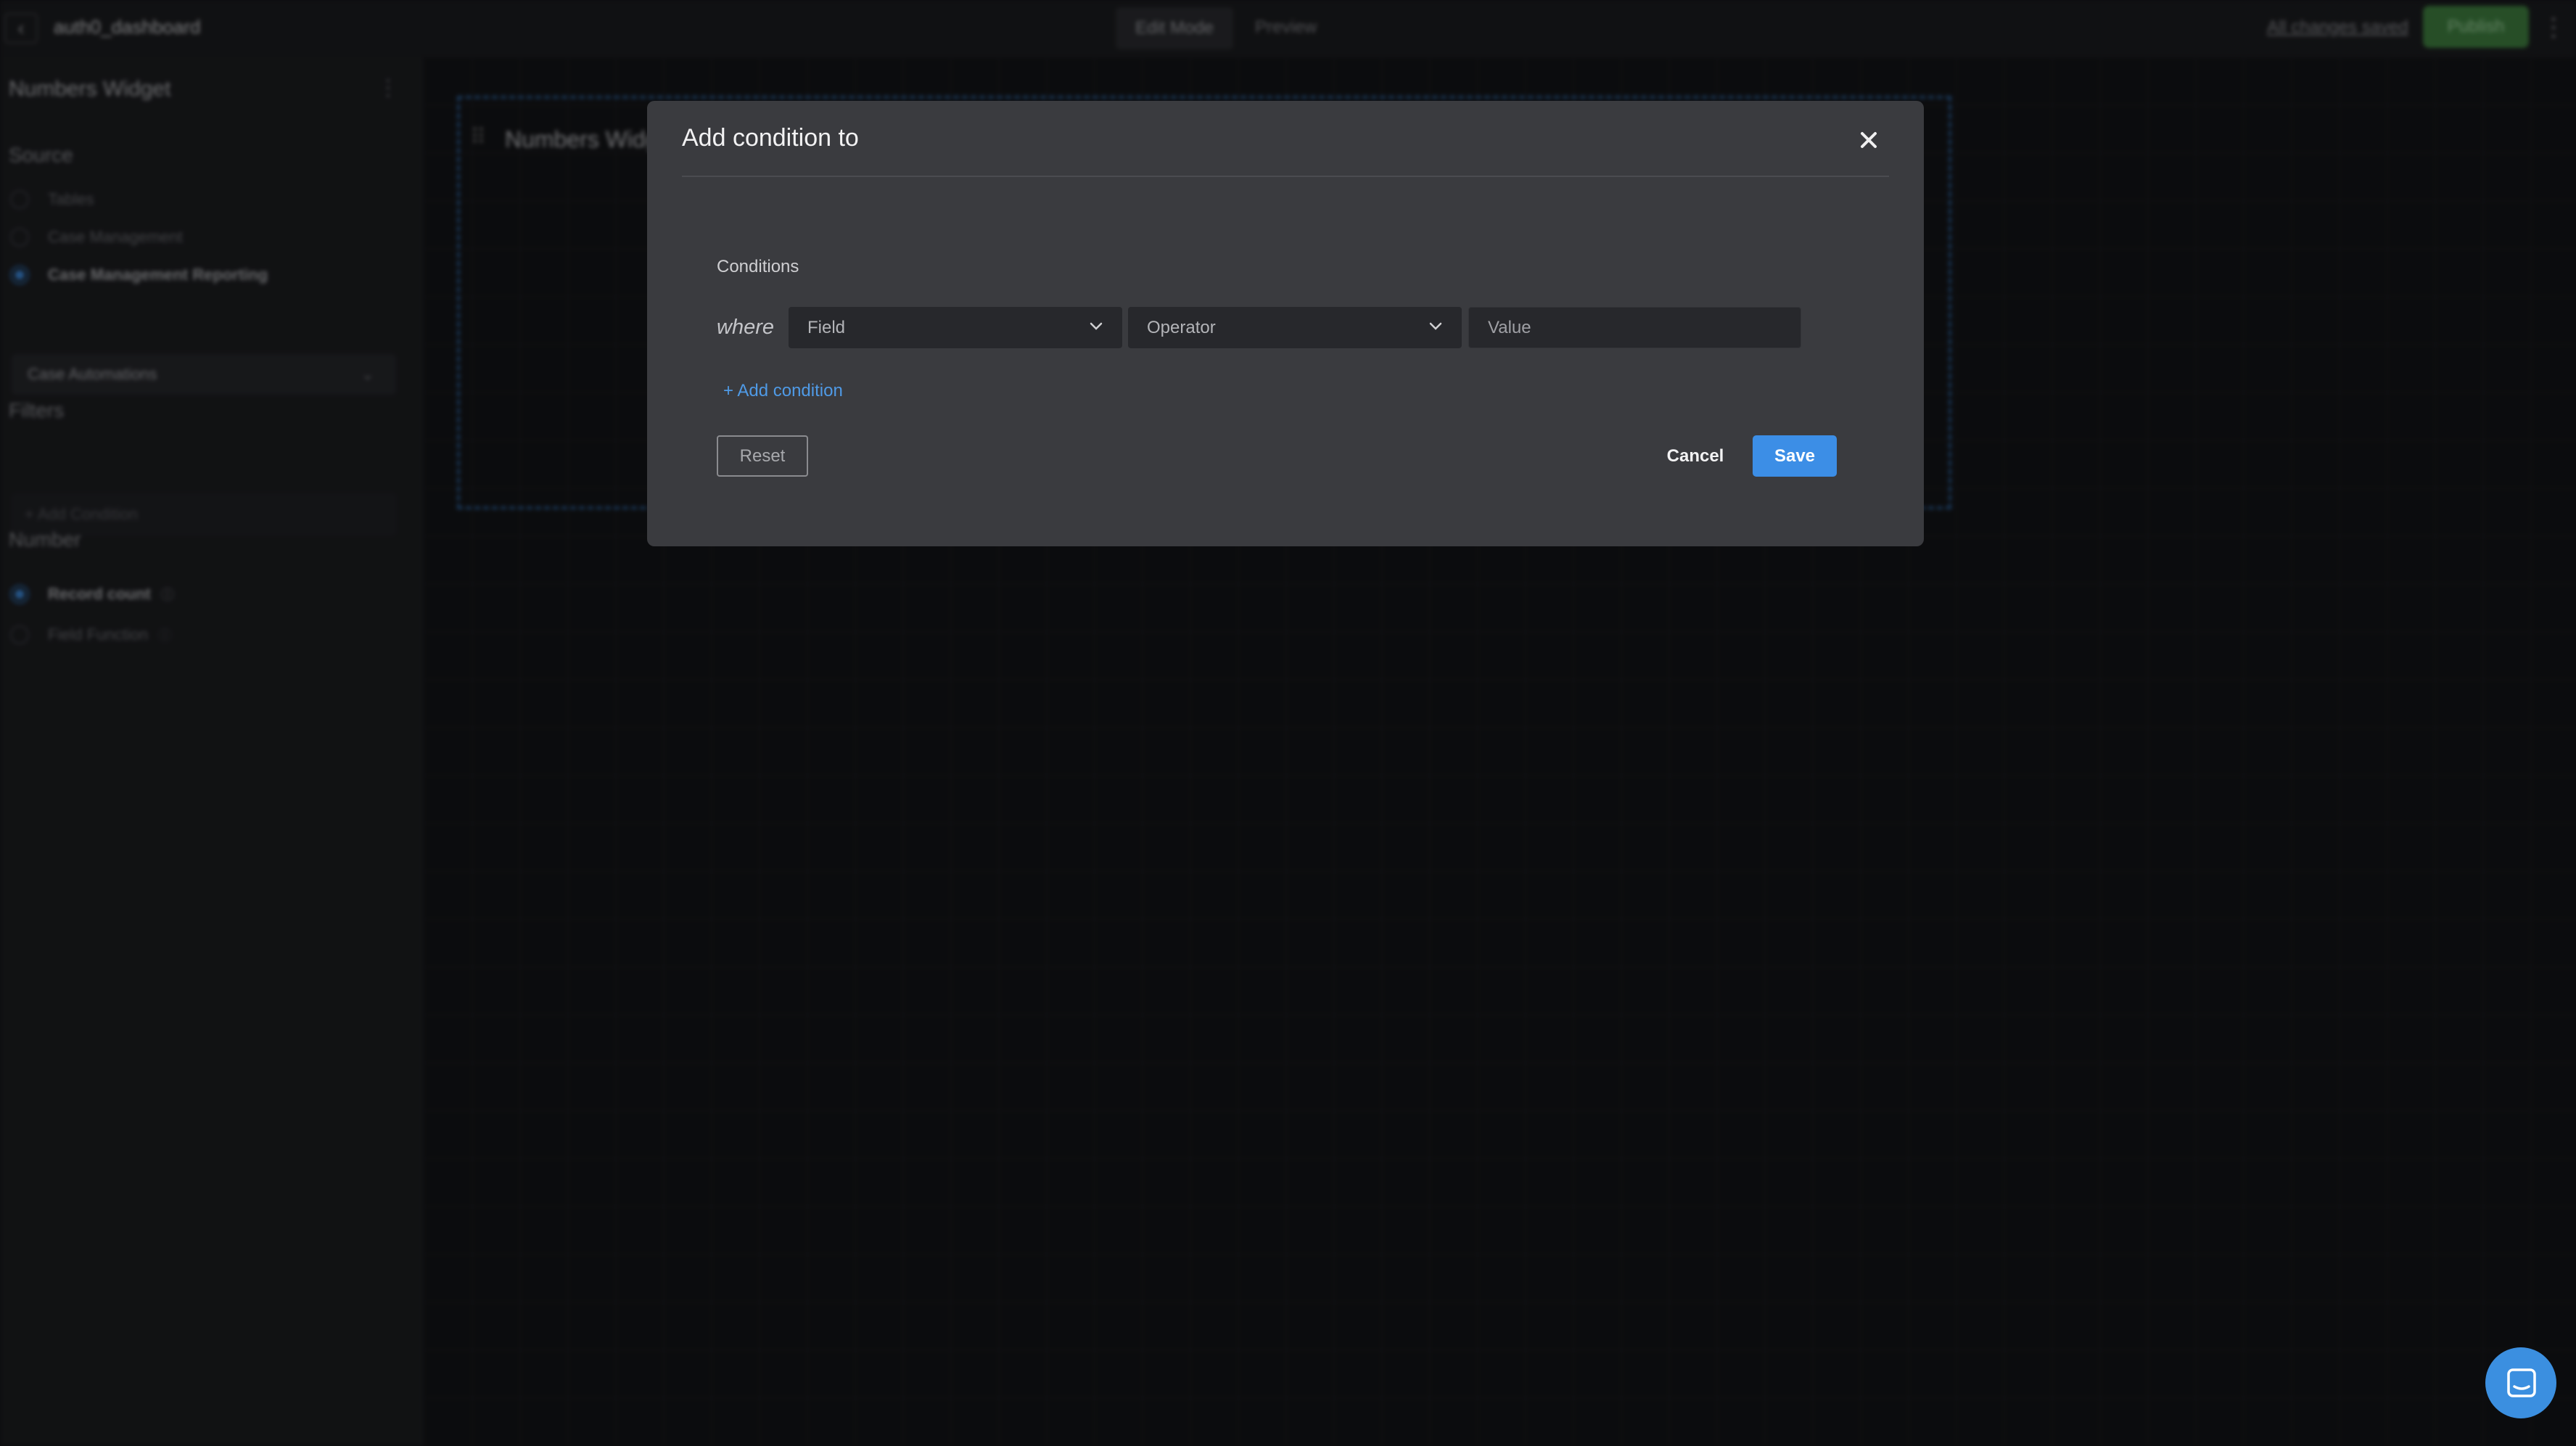  What do you see at coordinates (762, 456) in the screenshot?
I see `reset-button: Reset` at bounding box center [762, 456].